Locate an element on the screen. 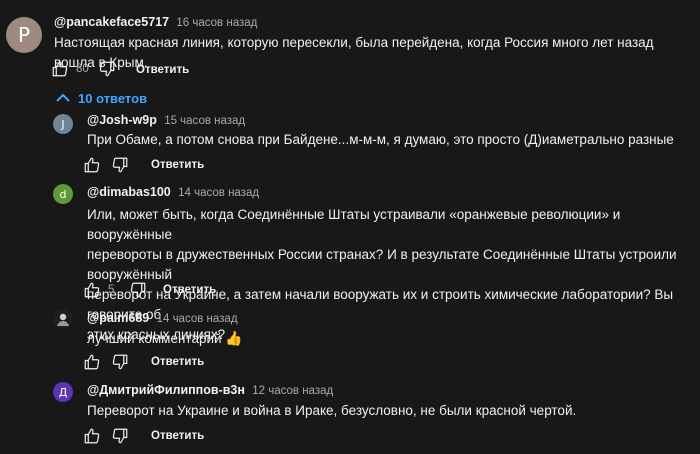 This screenshot has width=700, height=454. avatar: Д is located at coordinates (63, 392).